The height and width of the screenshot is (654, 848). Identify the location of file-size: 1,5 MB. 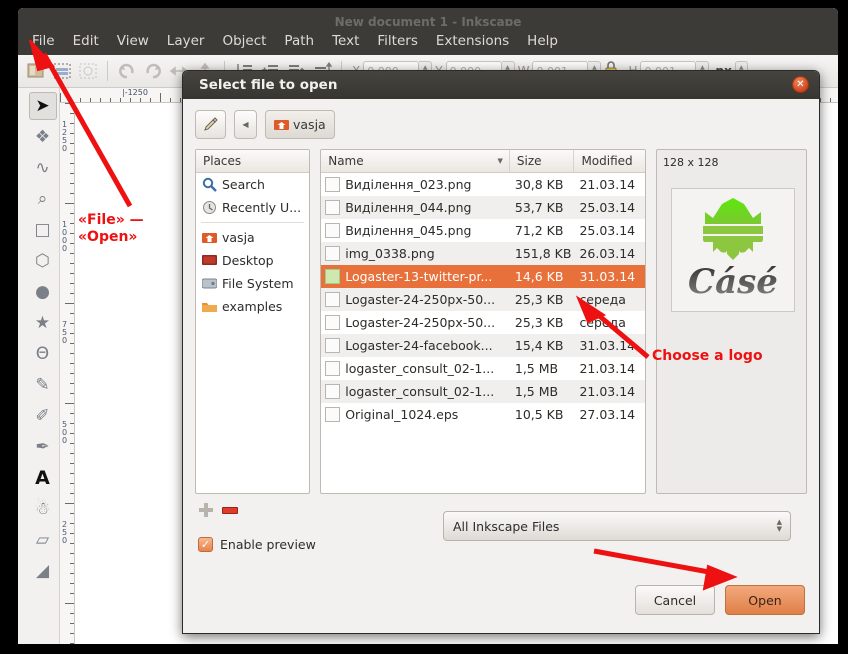
(536, 368).